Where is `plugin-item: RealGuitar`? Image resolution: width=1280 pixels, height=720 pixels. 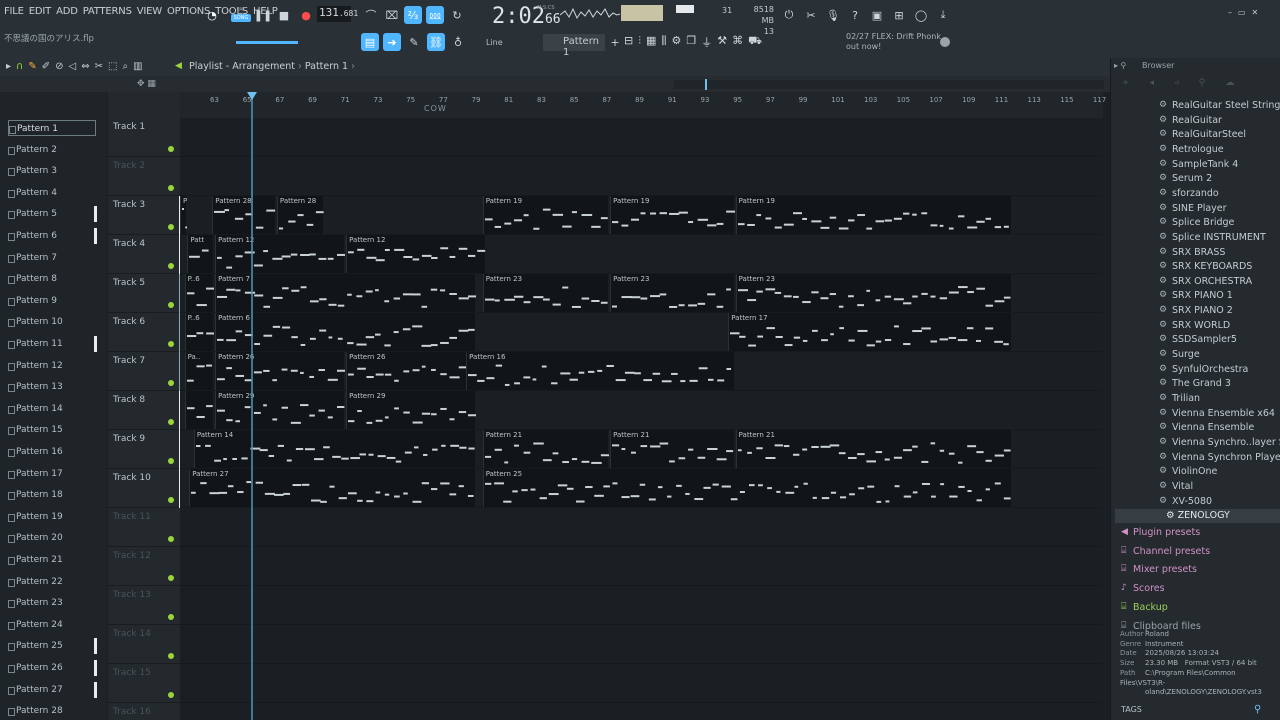
plugin-item: RealGuitar is located at coordinates (1190, 120).